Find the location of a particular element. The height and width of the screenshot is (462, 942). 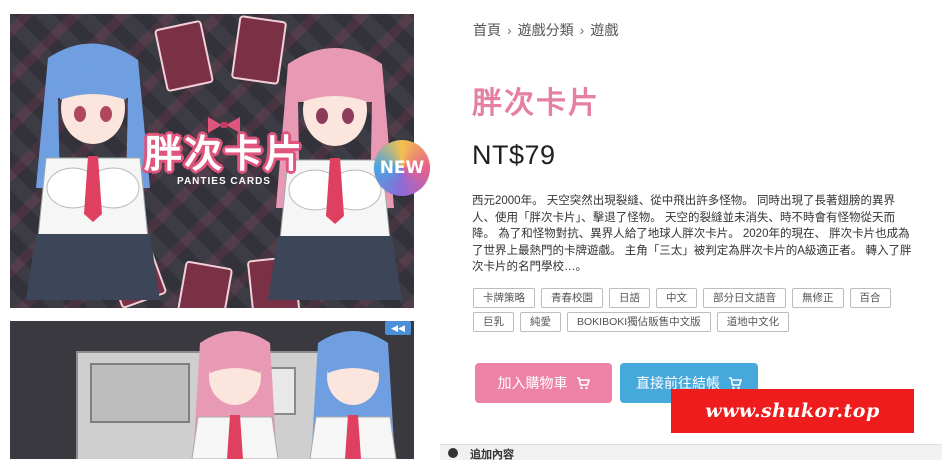

tag-item: 卡牌策略 is located at coordinates (504, 298).